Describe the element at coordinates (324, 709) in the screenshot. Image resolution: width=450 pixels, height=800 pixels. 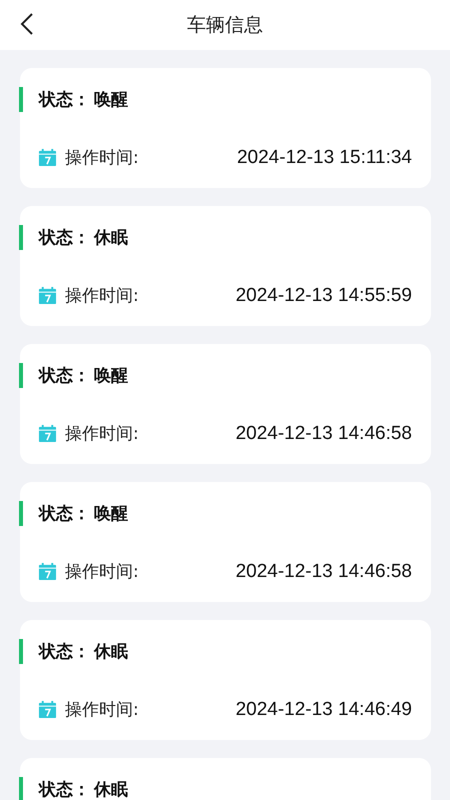
I see `time-value: 2024-12-13 14:46:49` at that location.